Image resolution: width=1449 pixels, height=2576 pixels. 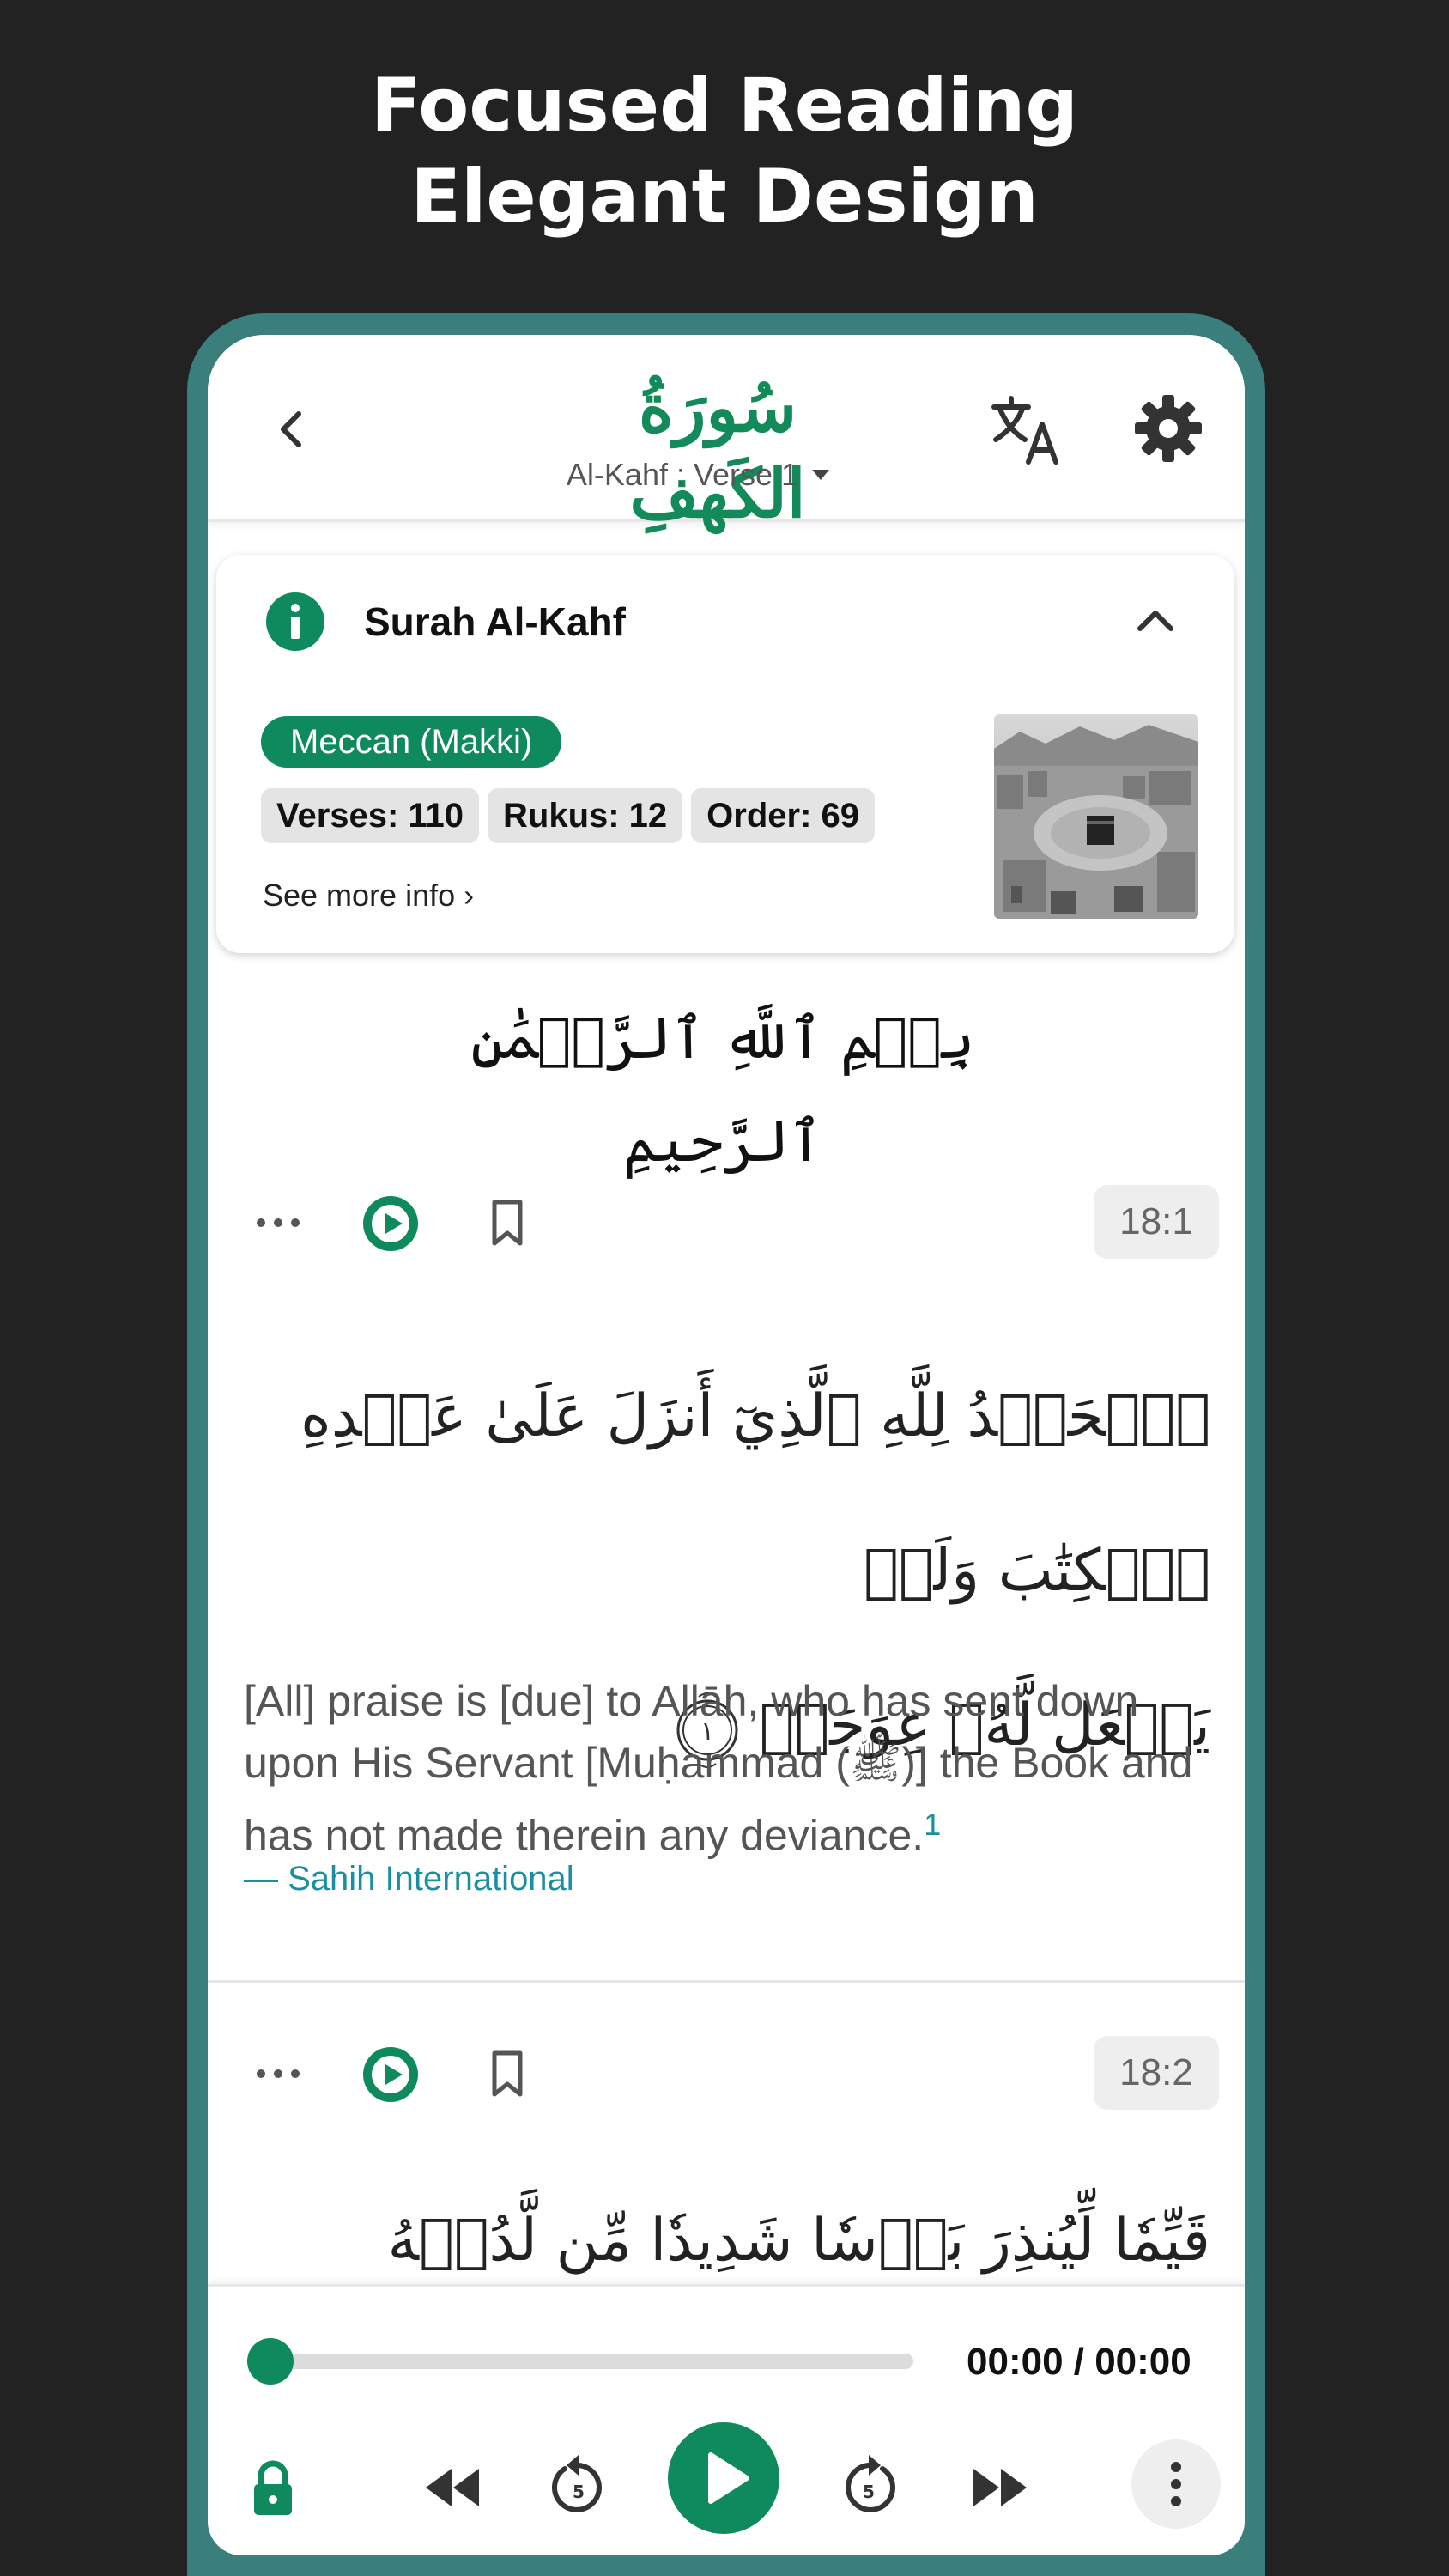 I want to click on settings-button, so click(x=1168, y=429).